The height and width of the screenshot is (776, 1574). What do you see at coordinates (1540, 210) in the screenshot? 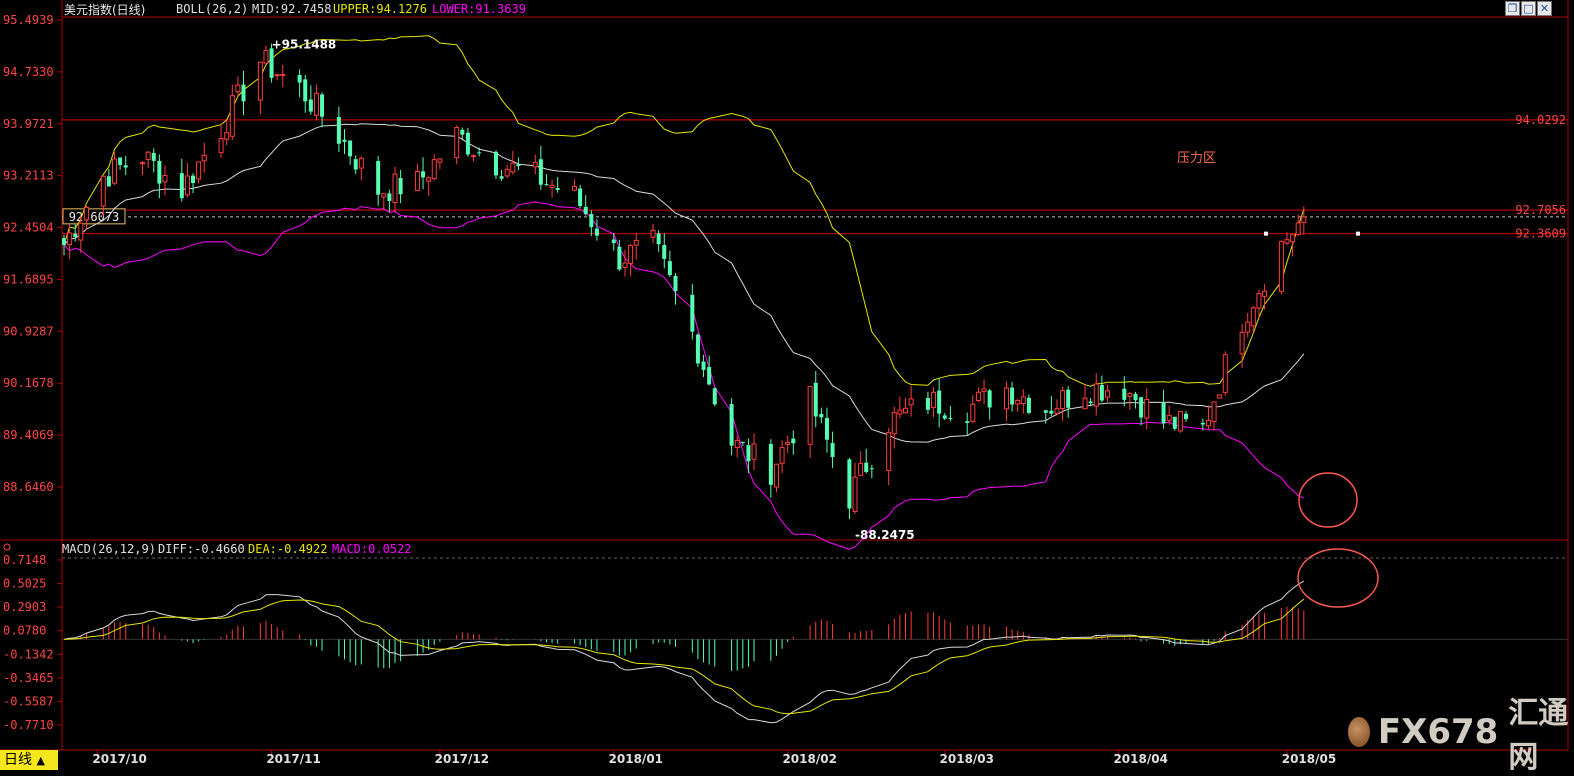
I see `resistance-line-label: 92.7056` at bounding box center [1540, 210].